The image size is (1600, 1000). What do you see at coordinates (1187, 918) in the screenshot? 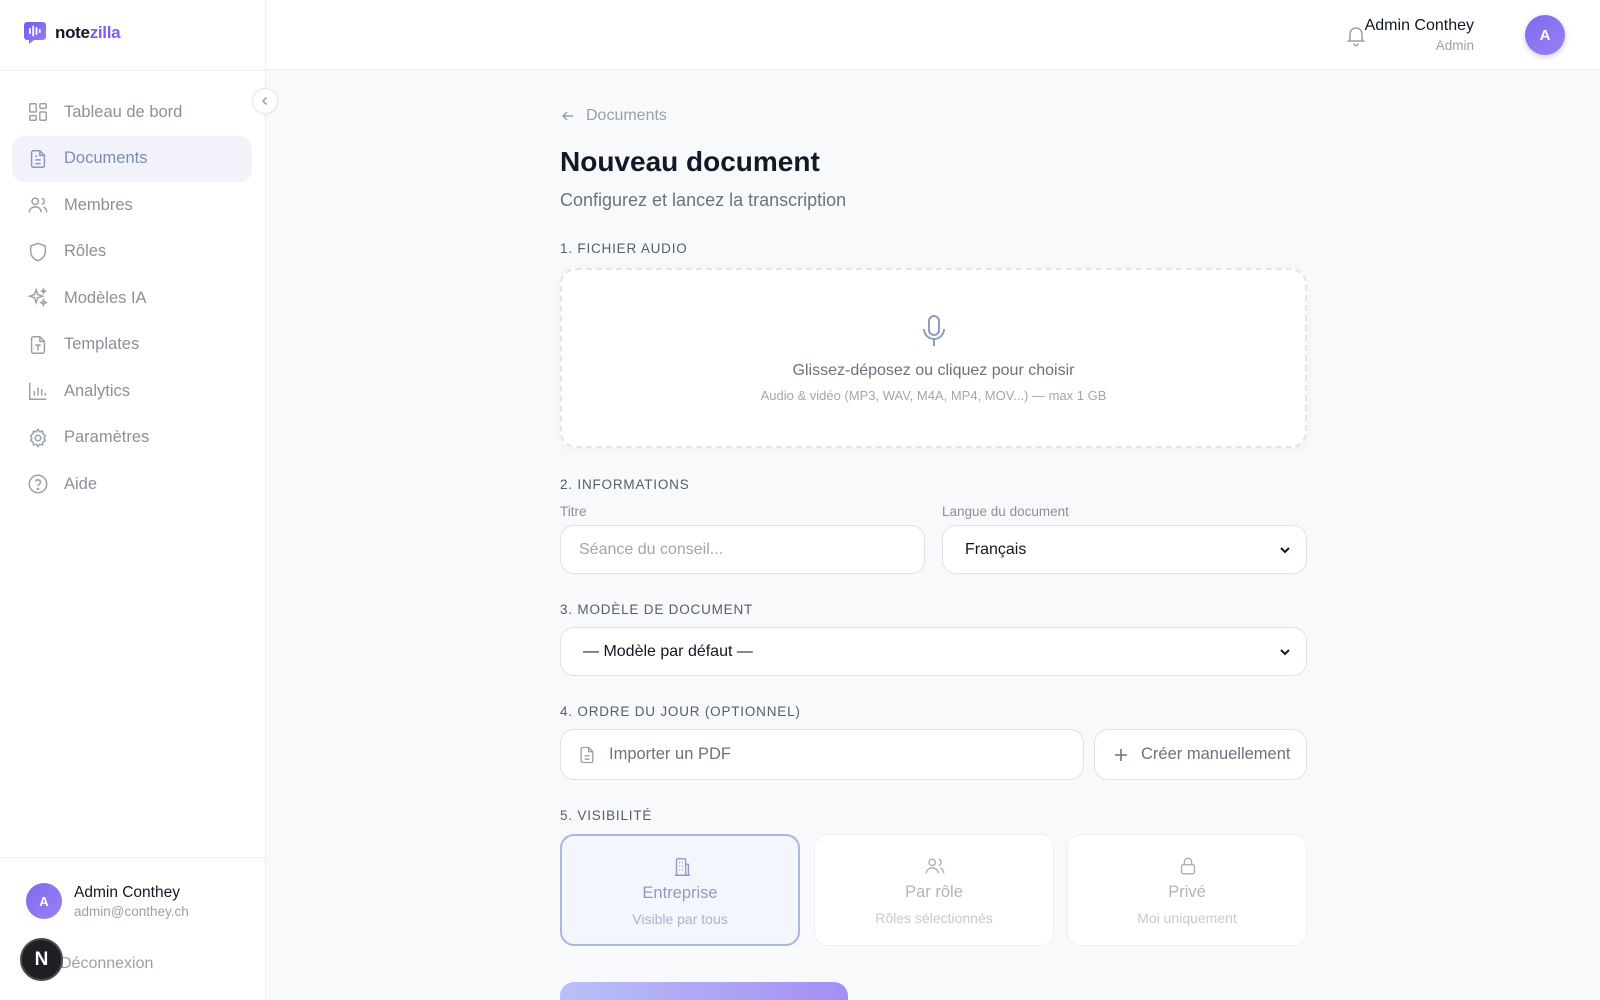
I see `visibility-option-subtitle: Moi uniquement` at bounding box center [1187, 918].